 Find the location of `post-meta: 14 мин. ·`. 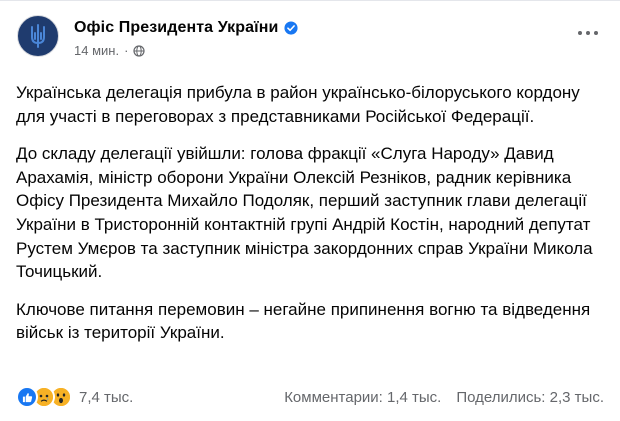

post-meta: 14 мин. · is located at coordinates (110, 50).